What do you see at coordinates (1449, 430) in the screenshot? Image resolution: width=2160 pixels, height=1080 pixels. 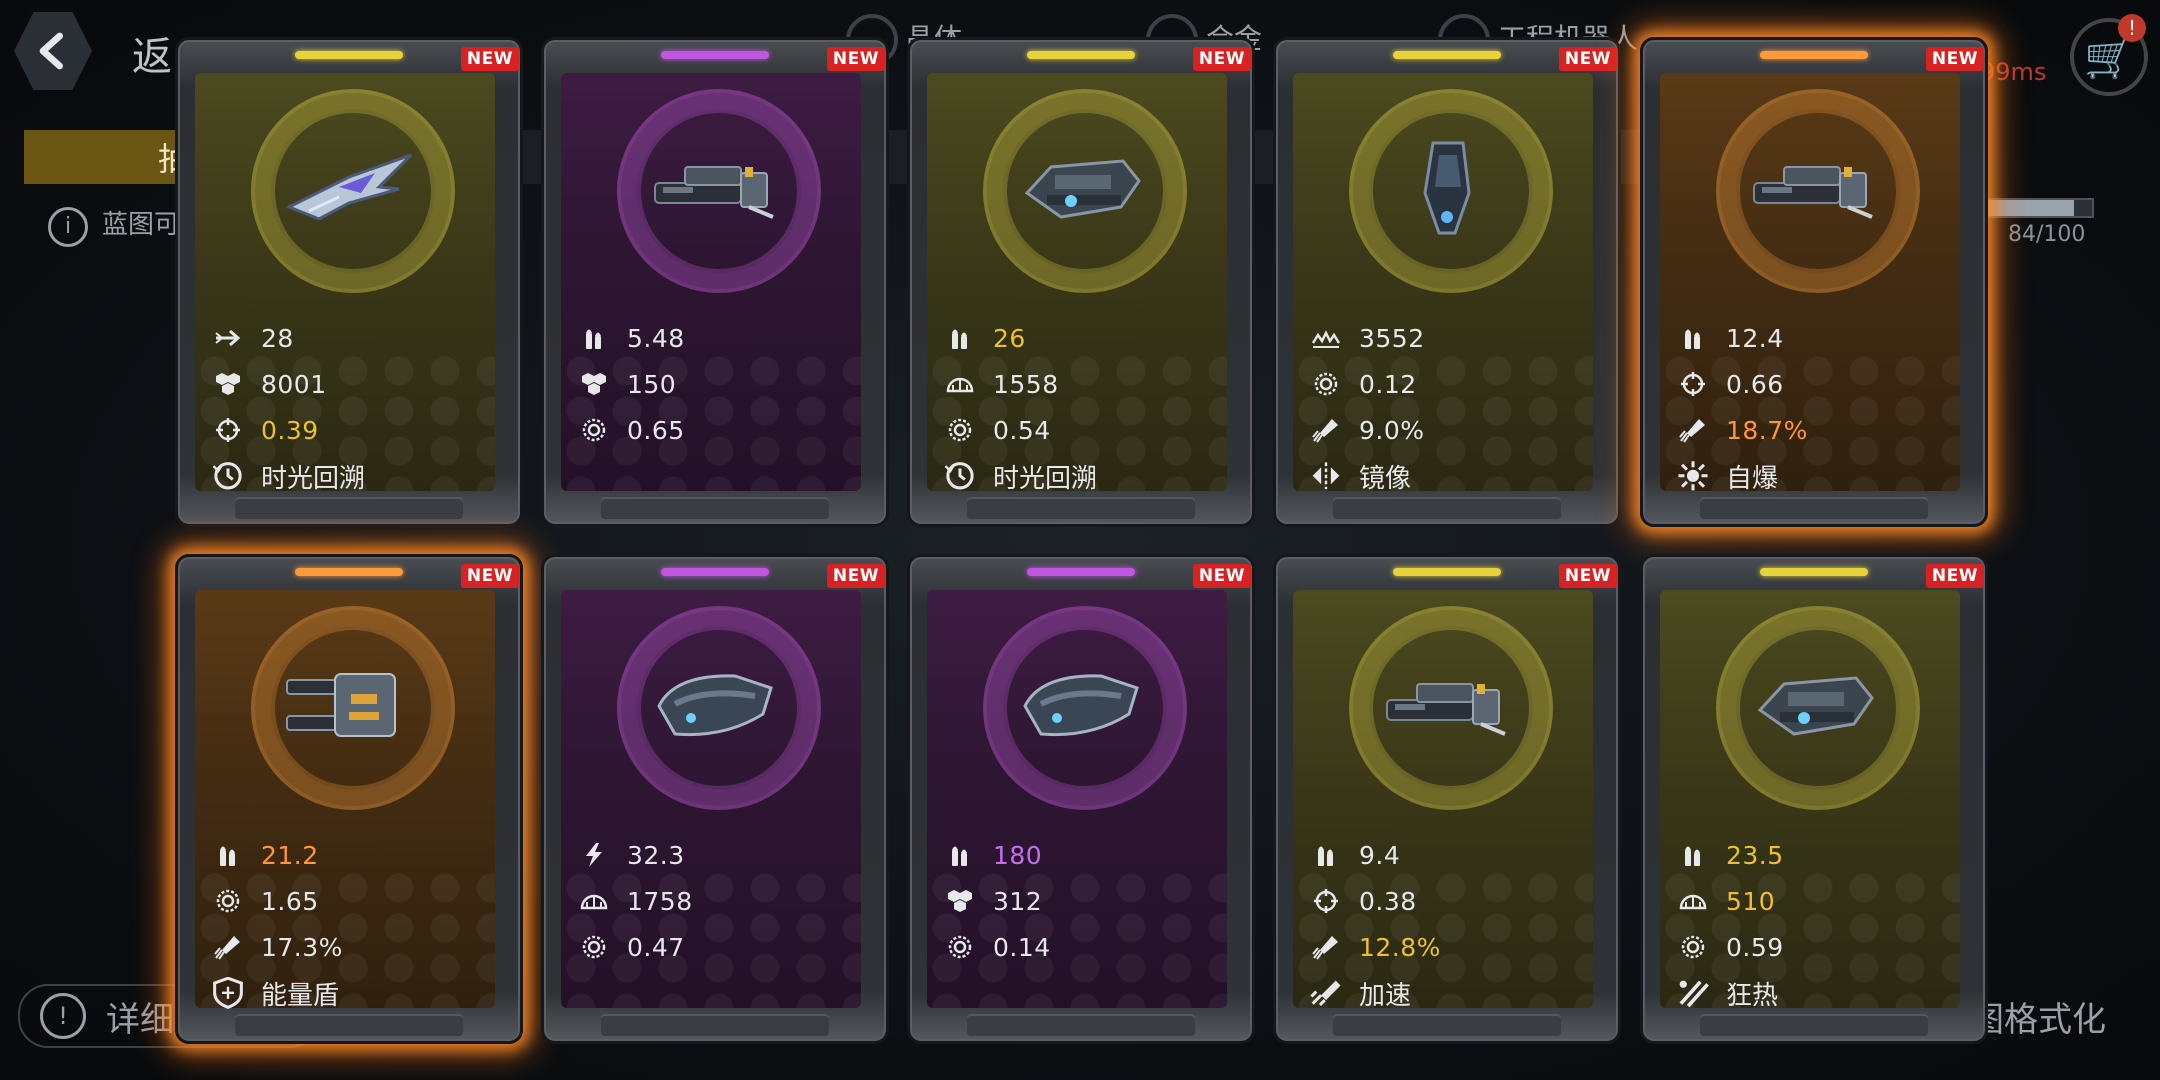 I see `stat-row: 9.0%` at bounding box center [1449, 430].